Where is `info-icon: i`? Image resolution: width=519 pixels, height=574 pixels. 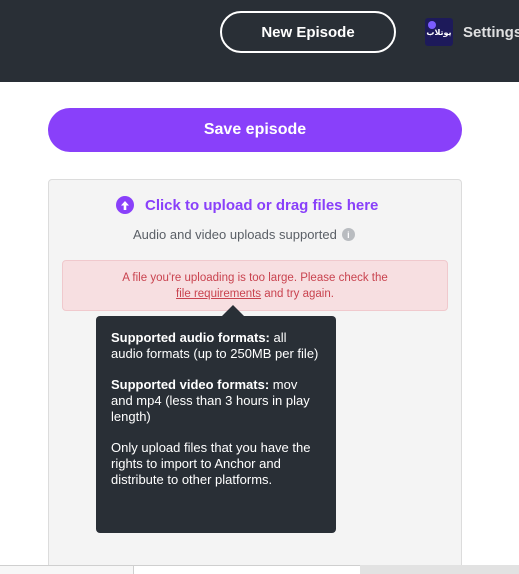 info-icon: i is located at coordinates (348, 234).